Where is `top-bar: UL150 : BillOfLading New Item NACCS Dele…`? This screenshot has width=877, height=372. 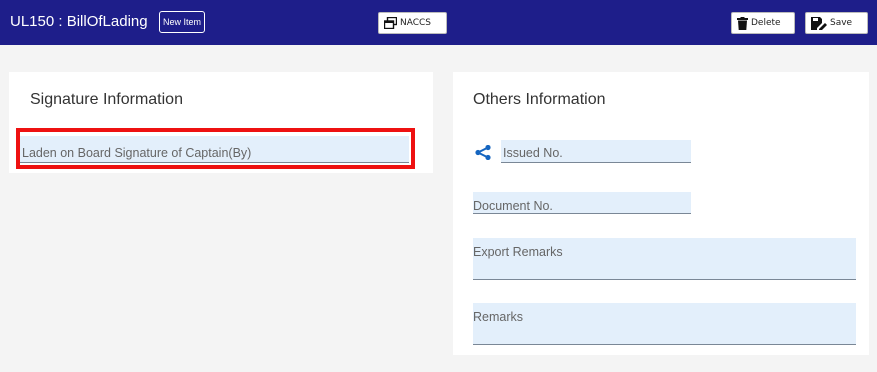 top-bar: UL150 : BillOfLading New Item NACCS Dele… is located at coordinates (438, 22).